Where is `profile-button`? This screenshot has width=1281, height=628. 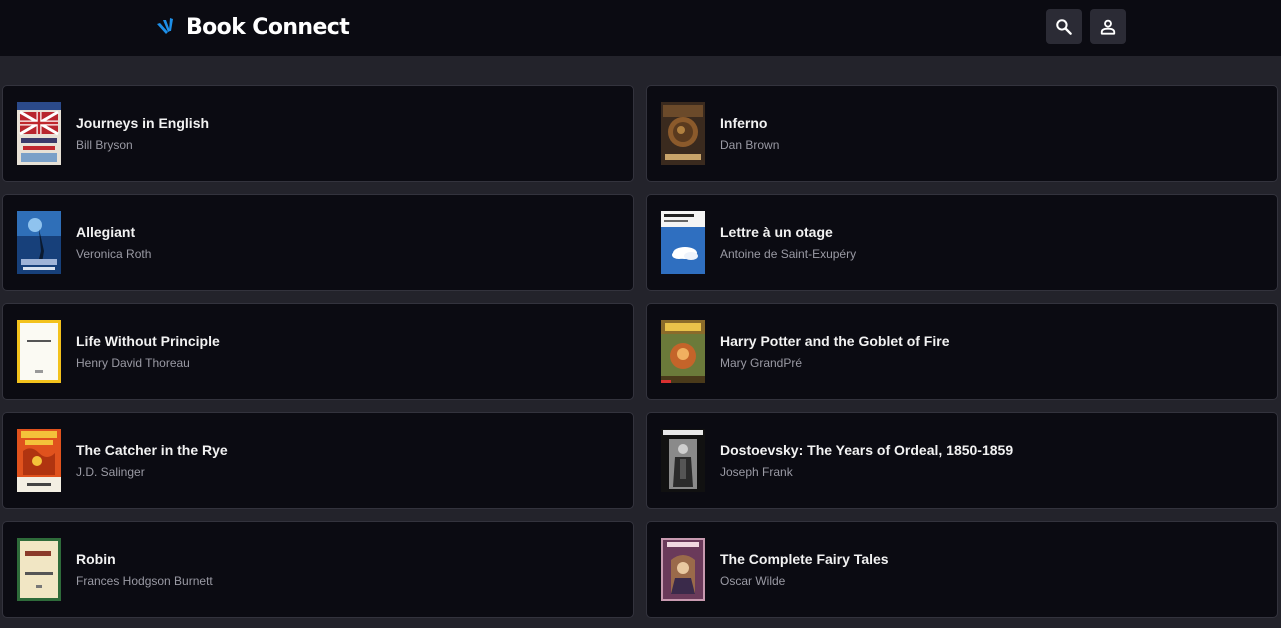 profile-button is located at coordinates (1108, 26).